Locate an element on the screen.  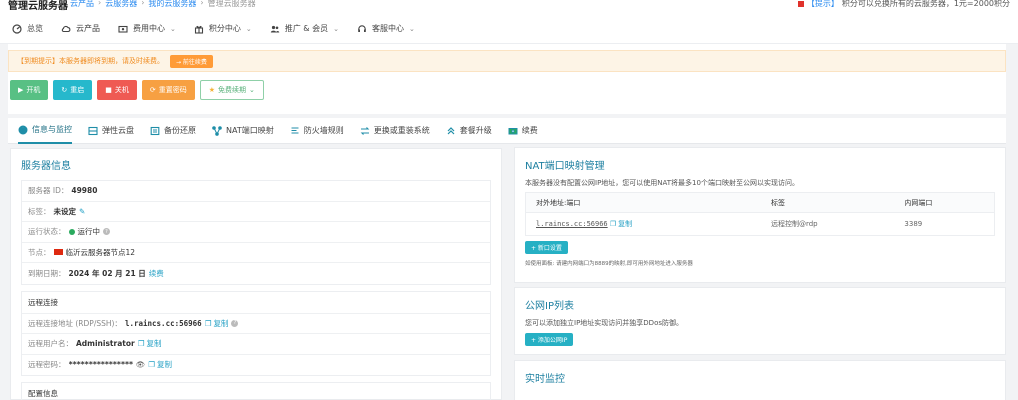
remote-connection-title: 远程连接 is located at coordinates (256, 303).